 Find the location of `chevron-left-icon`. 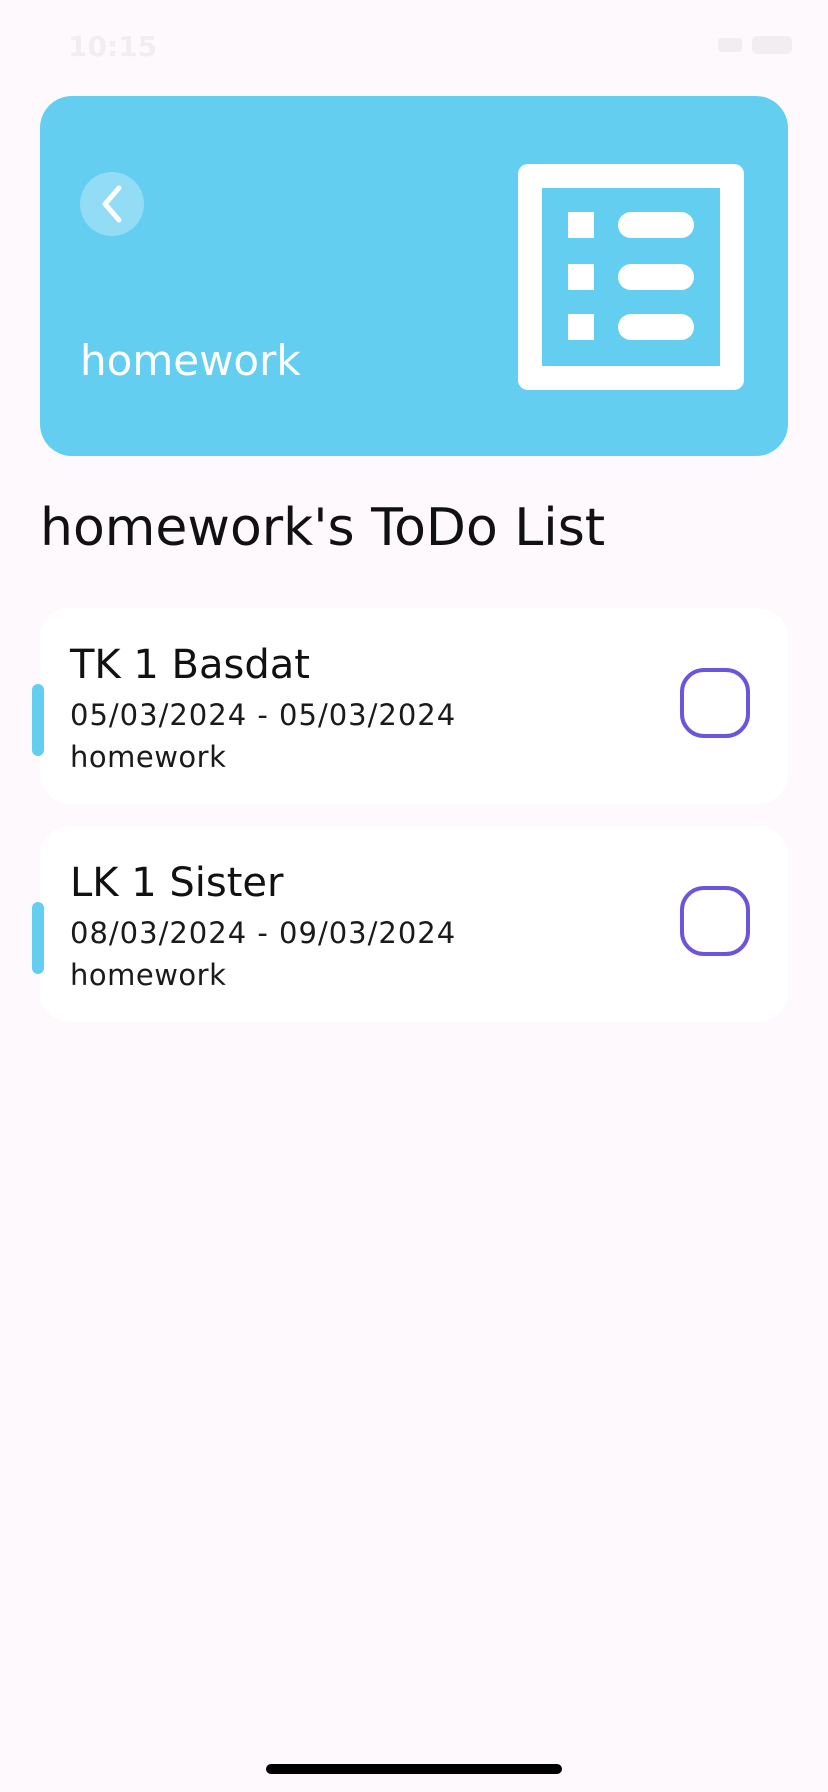

chevron-left-icon is located at coordinates (112, 204).